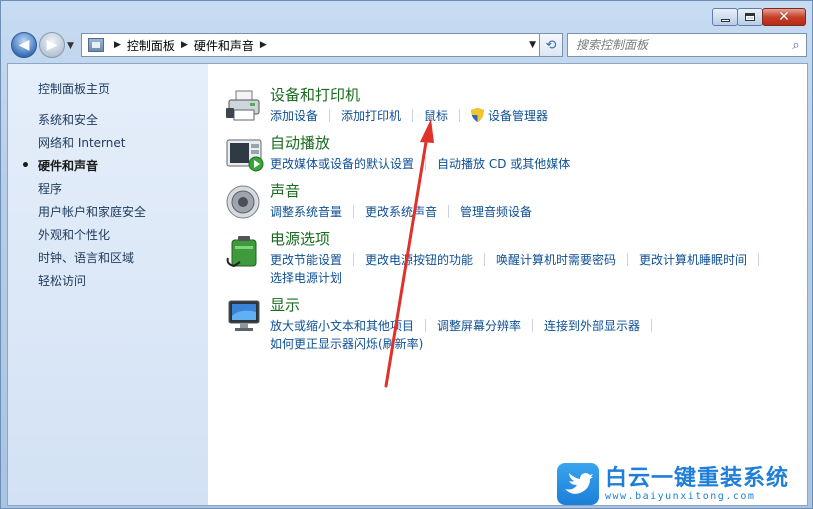  Describe the element at coordinates (92, 284) in the screenshot. I see `sidebar-item-ease-of-access: 轻松访问` at that location.